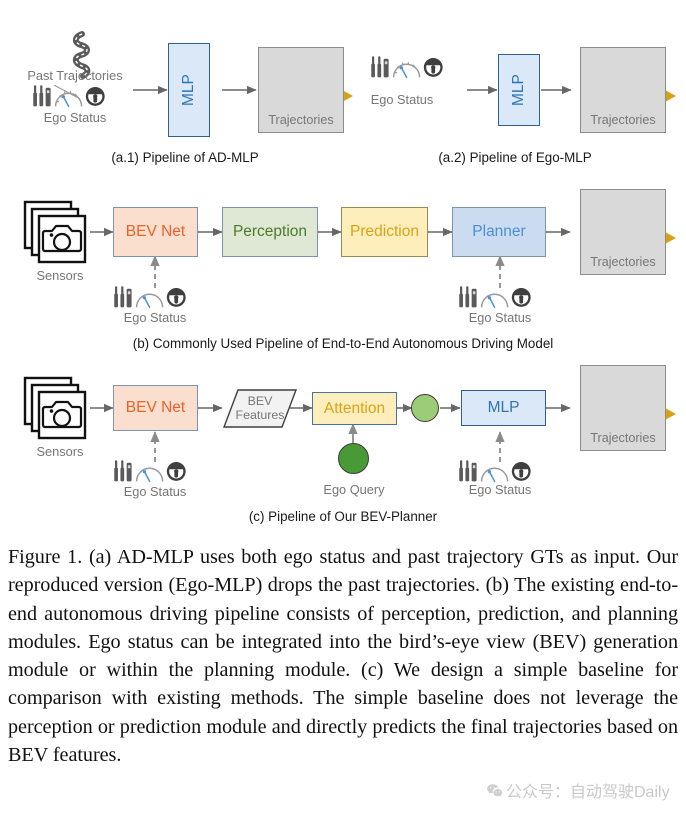  I want to click on subcaption-a2: (a.2) Pipeline of Ego-MLP, so click(515, 157).